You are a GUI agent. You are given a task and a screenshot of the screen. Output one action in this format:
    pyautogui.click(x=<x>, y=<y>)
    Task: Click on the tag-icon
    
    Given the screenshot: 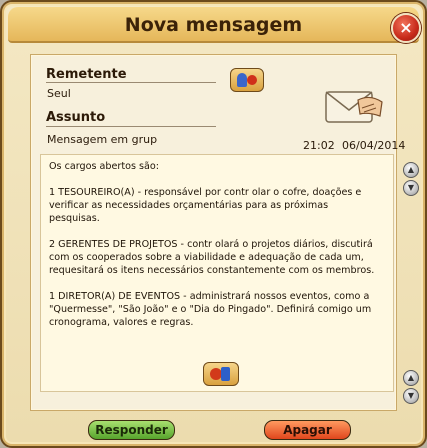 What is the action you would take?
    pyautogui.click(x=225, y=374)
    